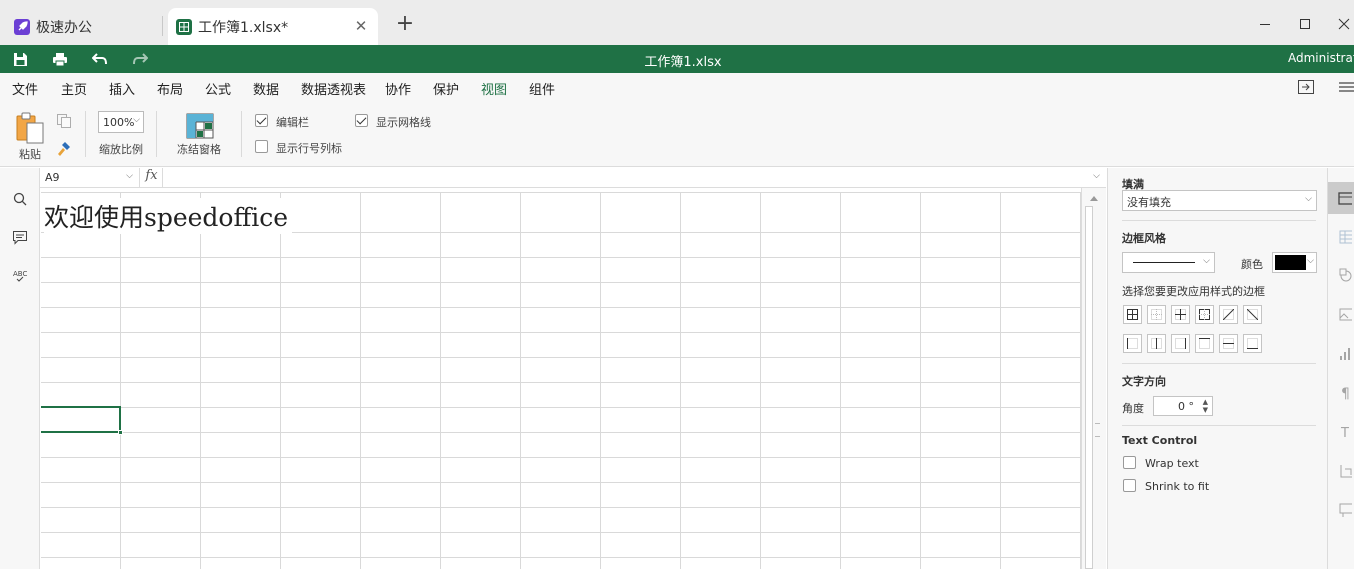 Image resolution: width=1354 pixels, height=569 pixels. What do you see at coordinates (1265, 24) in the screenshot?
I see `minimize-button` at bounding box center [1265, 24].